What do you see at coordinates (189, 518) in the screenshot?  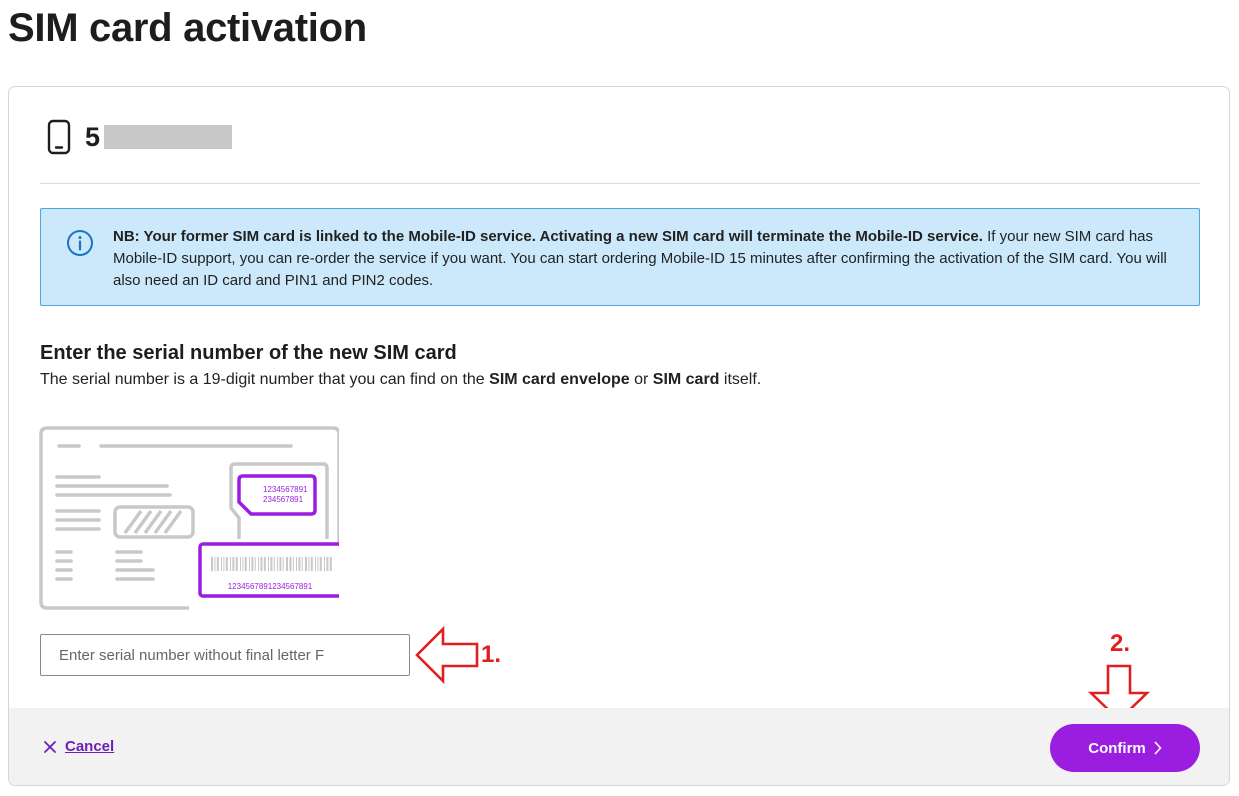 I see `sim-card-envelope-illustration: 1234567891 234567891 1234567891234567891` at bounding box center [189, 518].